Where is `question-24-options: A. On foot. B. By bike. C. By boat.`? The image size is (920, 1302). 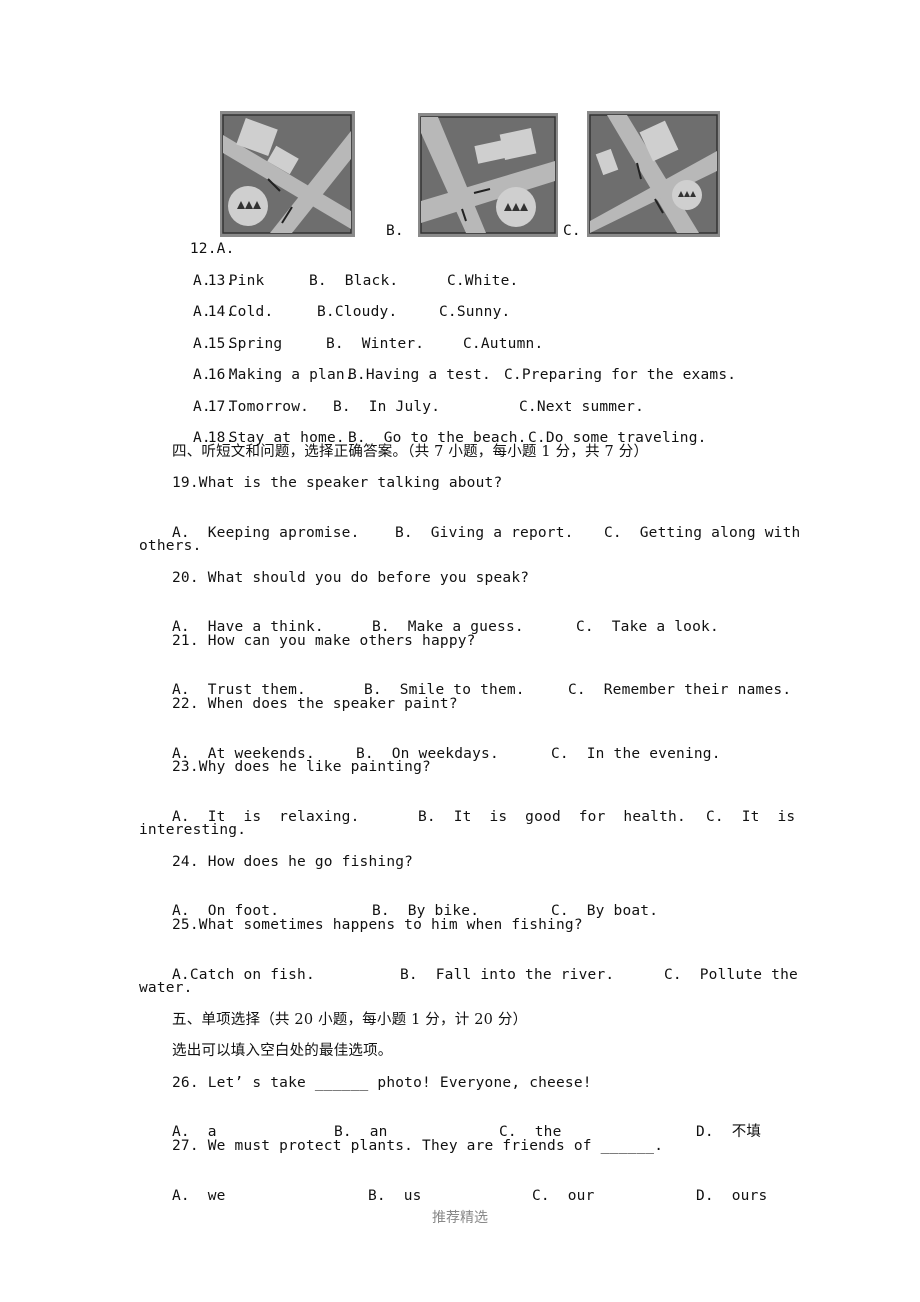 question-24-options: A. On foot. B. By bike. C. By boat. is located at coordinates (415, 902).